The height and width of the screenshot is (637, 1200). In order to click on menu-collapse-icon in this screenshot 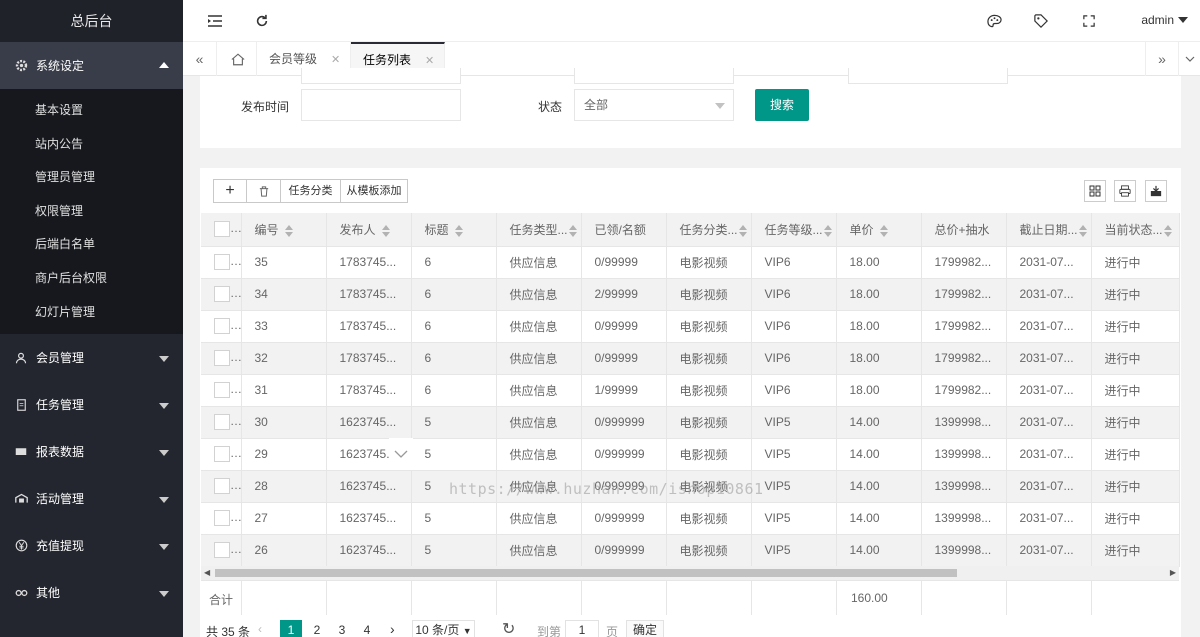, I will do `click(215, 21)`.